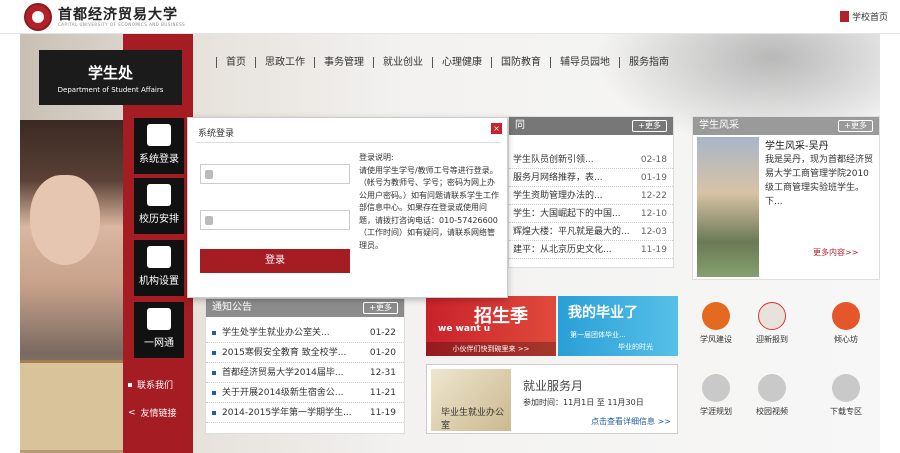 This screenshot has height=453, width=900. I want to click on tile-enrollment: 迎新报到, so click(772, 329).